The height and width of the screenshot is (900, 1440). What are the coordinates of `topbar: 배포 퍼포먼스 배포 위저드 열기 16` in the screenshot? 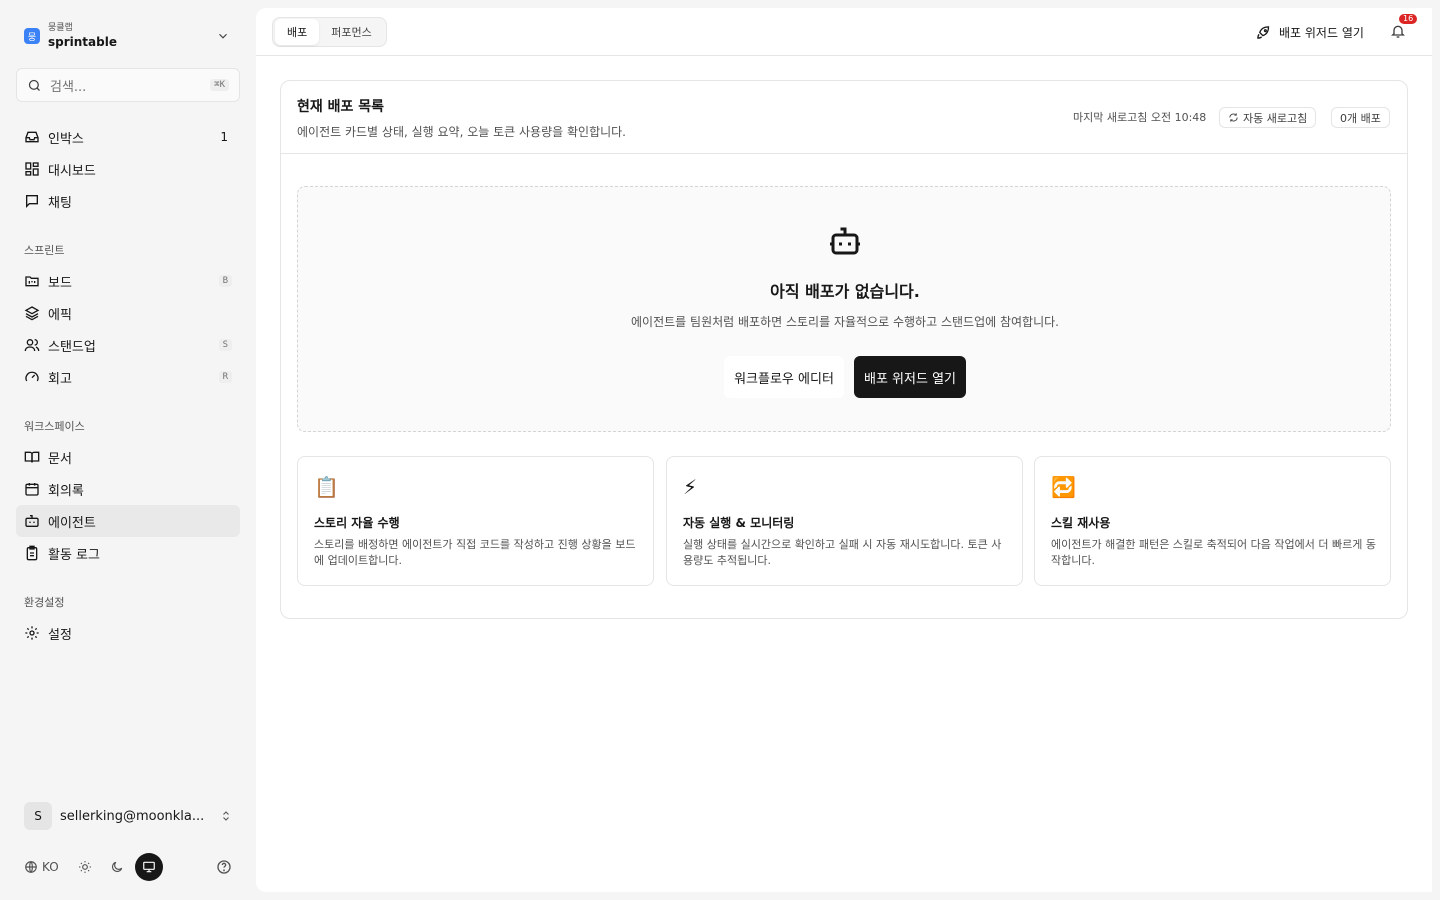 It's located at (844, 32).